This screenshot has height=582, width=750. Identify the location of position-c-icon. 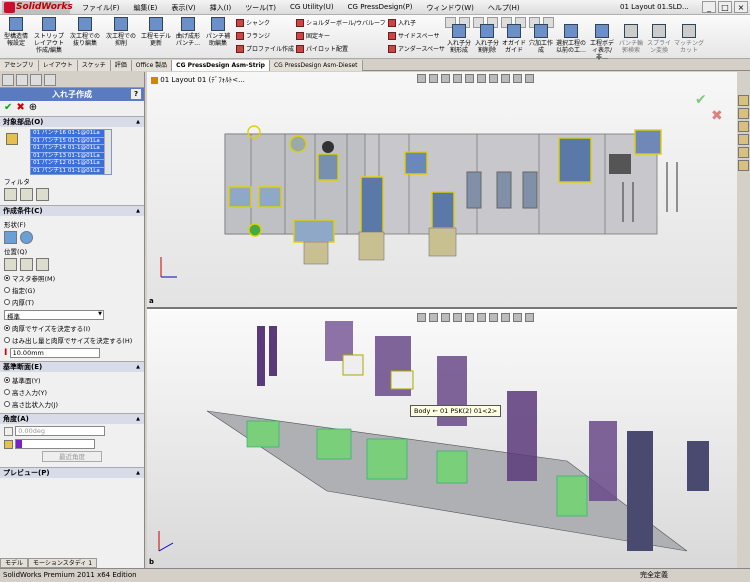
(42, 264).